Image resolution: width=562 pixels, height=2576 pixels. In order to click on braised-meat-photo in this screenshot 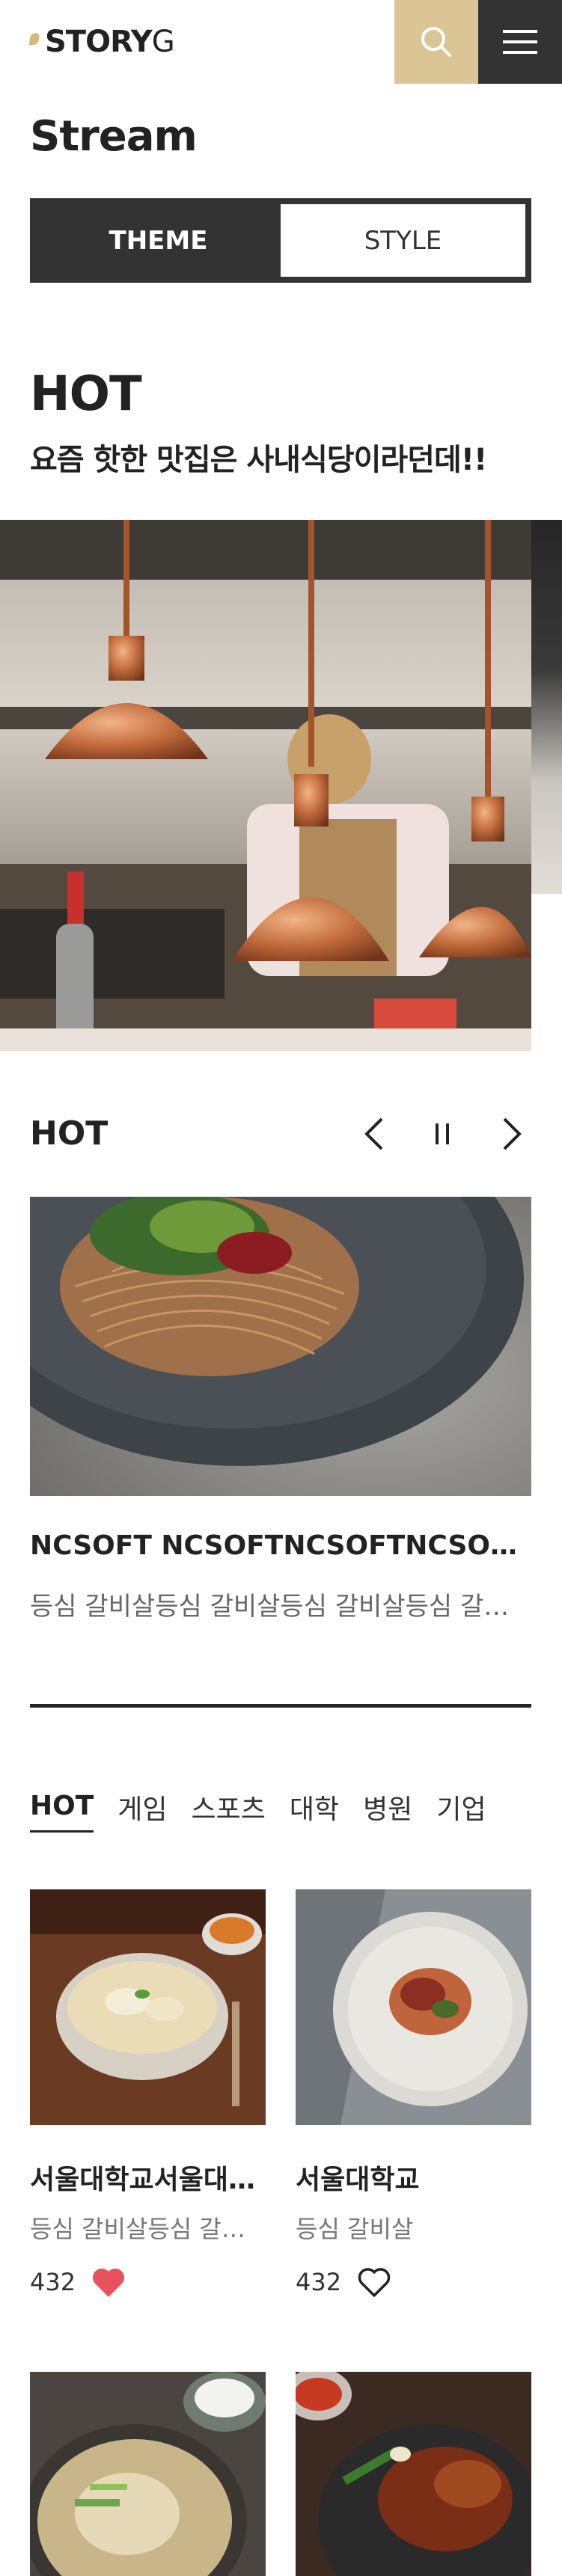, I will do `click(413, 2474)`.